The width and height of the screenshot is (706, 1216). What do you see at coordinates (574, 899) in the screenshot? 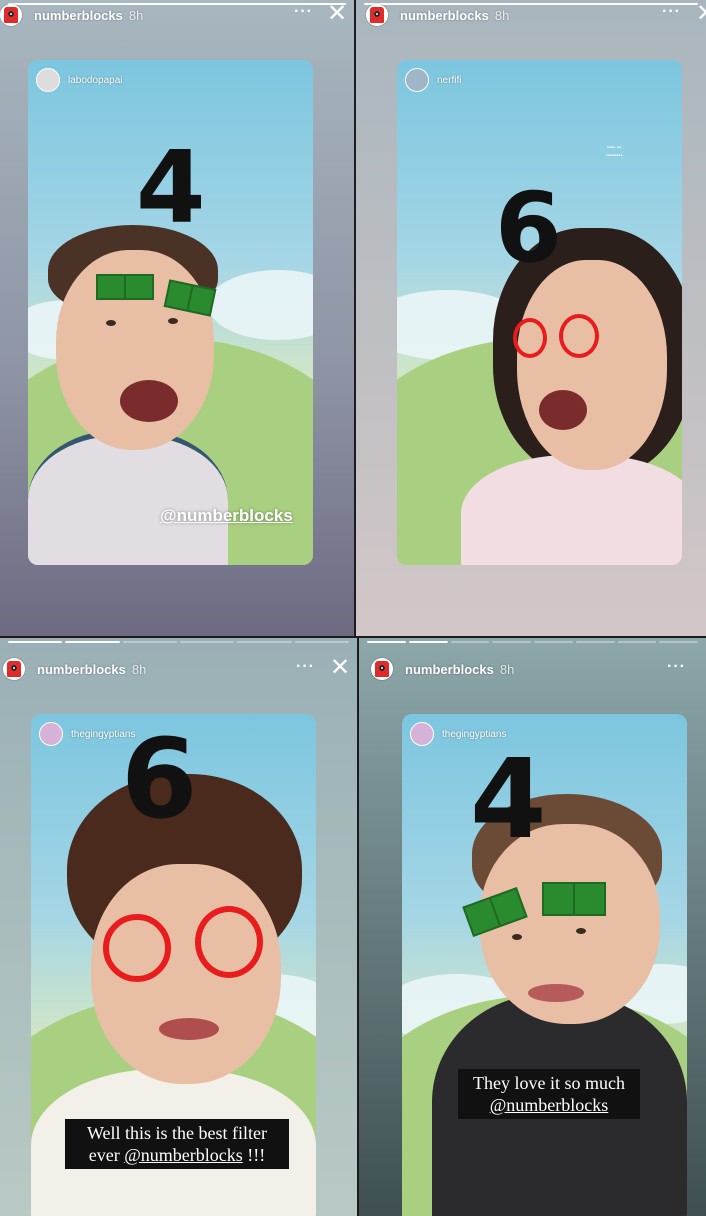
I see `filter-eyebrow-right` at bounding box center [574, 899].